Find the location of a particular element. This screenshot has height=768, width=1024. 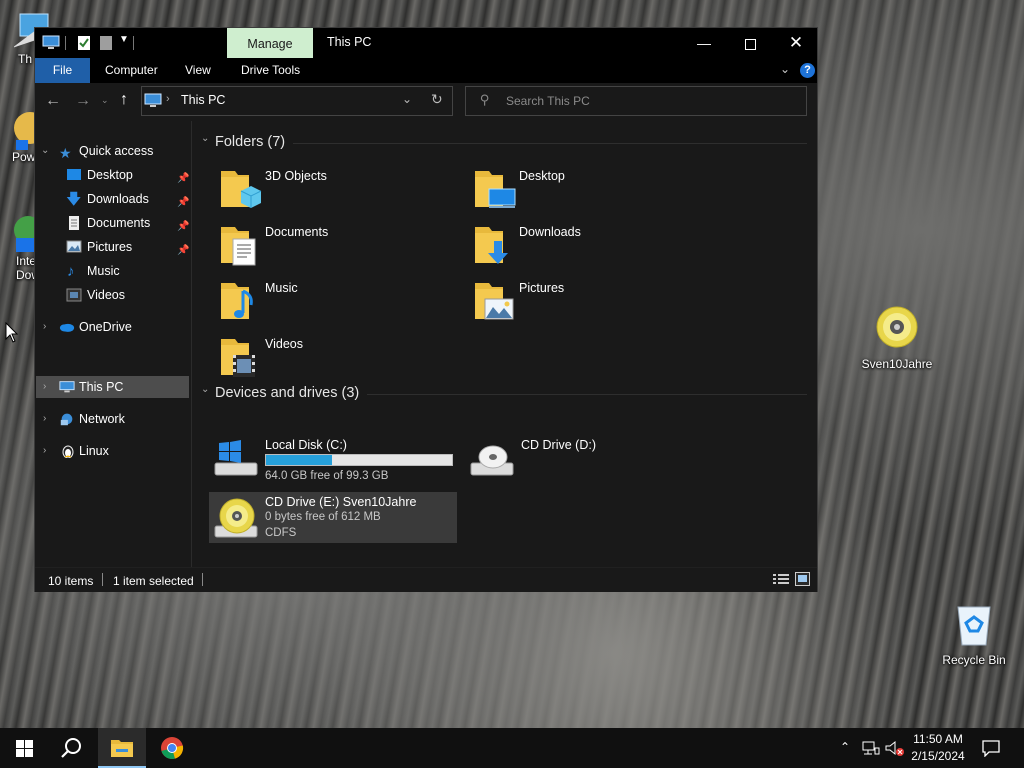

desktop-folder-icon is located at coordinates (495, 189).